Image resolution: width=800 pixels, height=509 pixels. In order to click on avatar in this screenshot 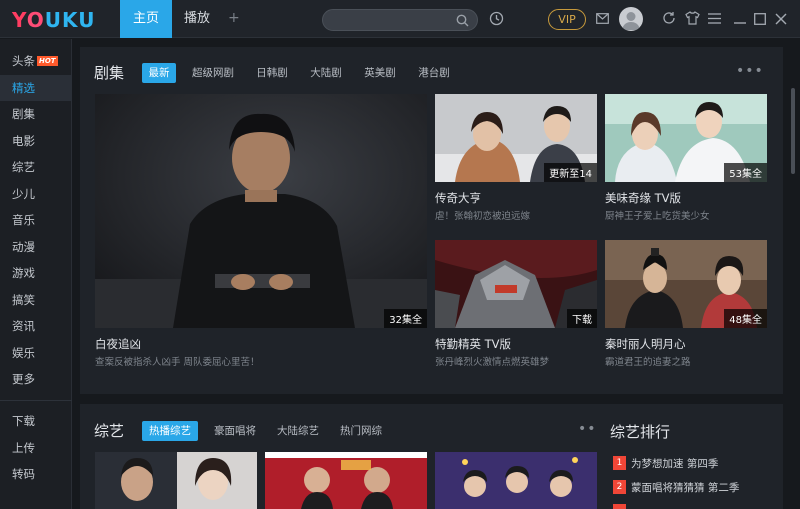, I will do `click(631, 19)`.